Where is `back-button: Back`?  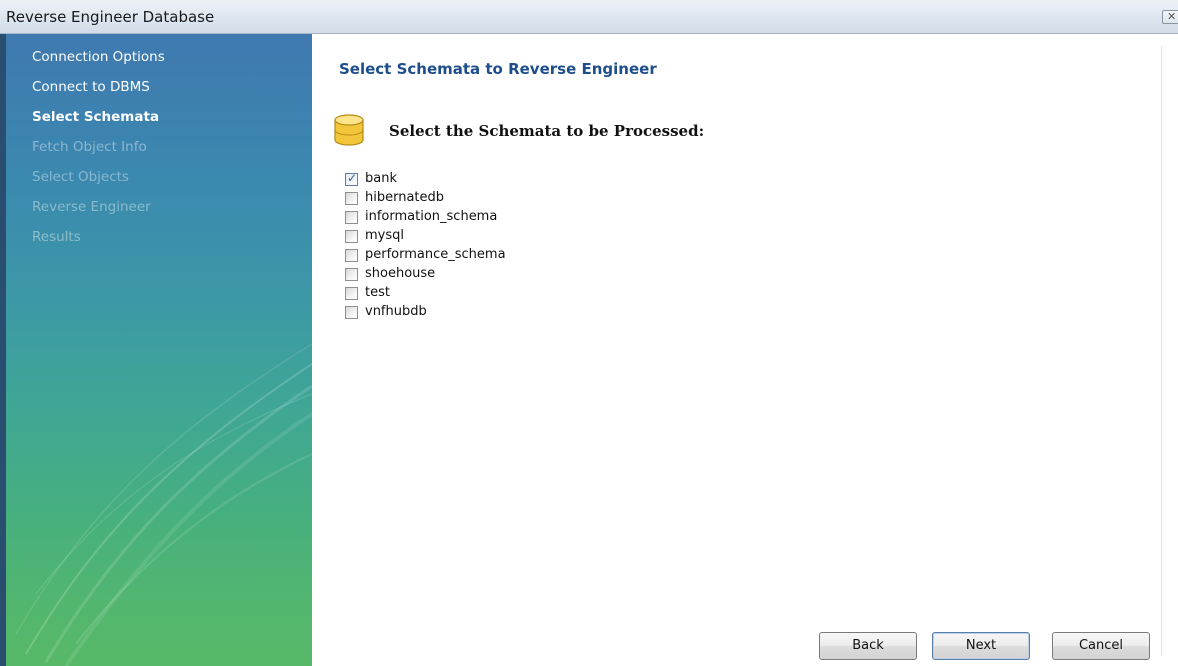 back-button: Back is located at coordinates (868, 646).